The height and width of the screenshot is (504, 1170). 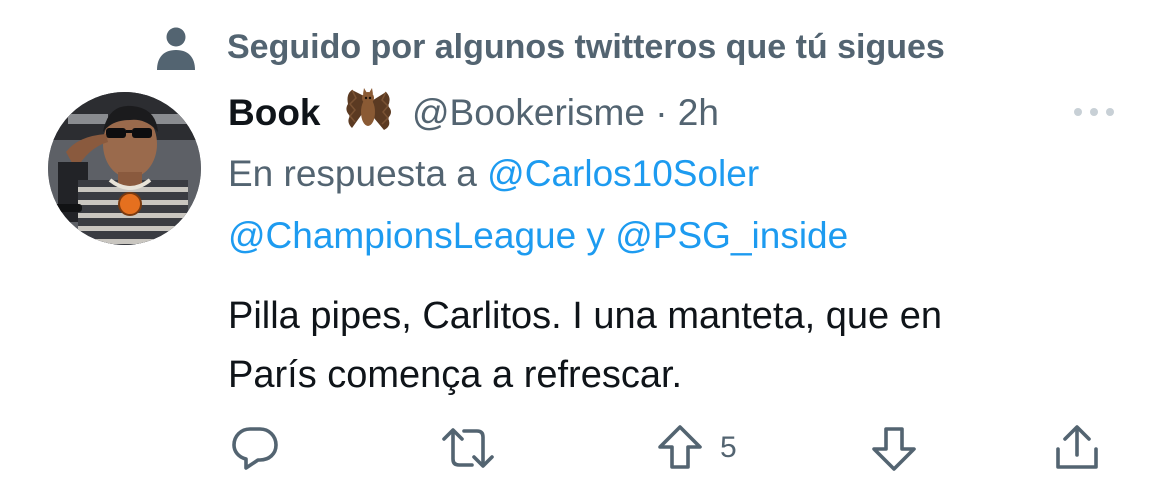 I want to click on upvote-icon, so click(x=680, y=447).